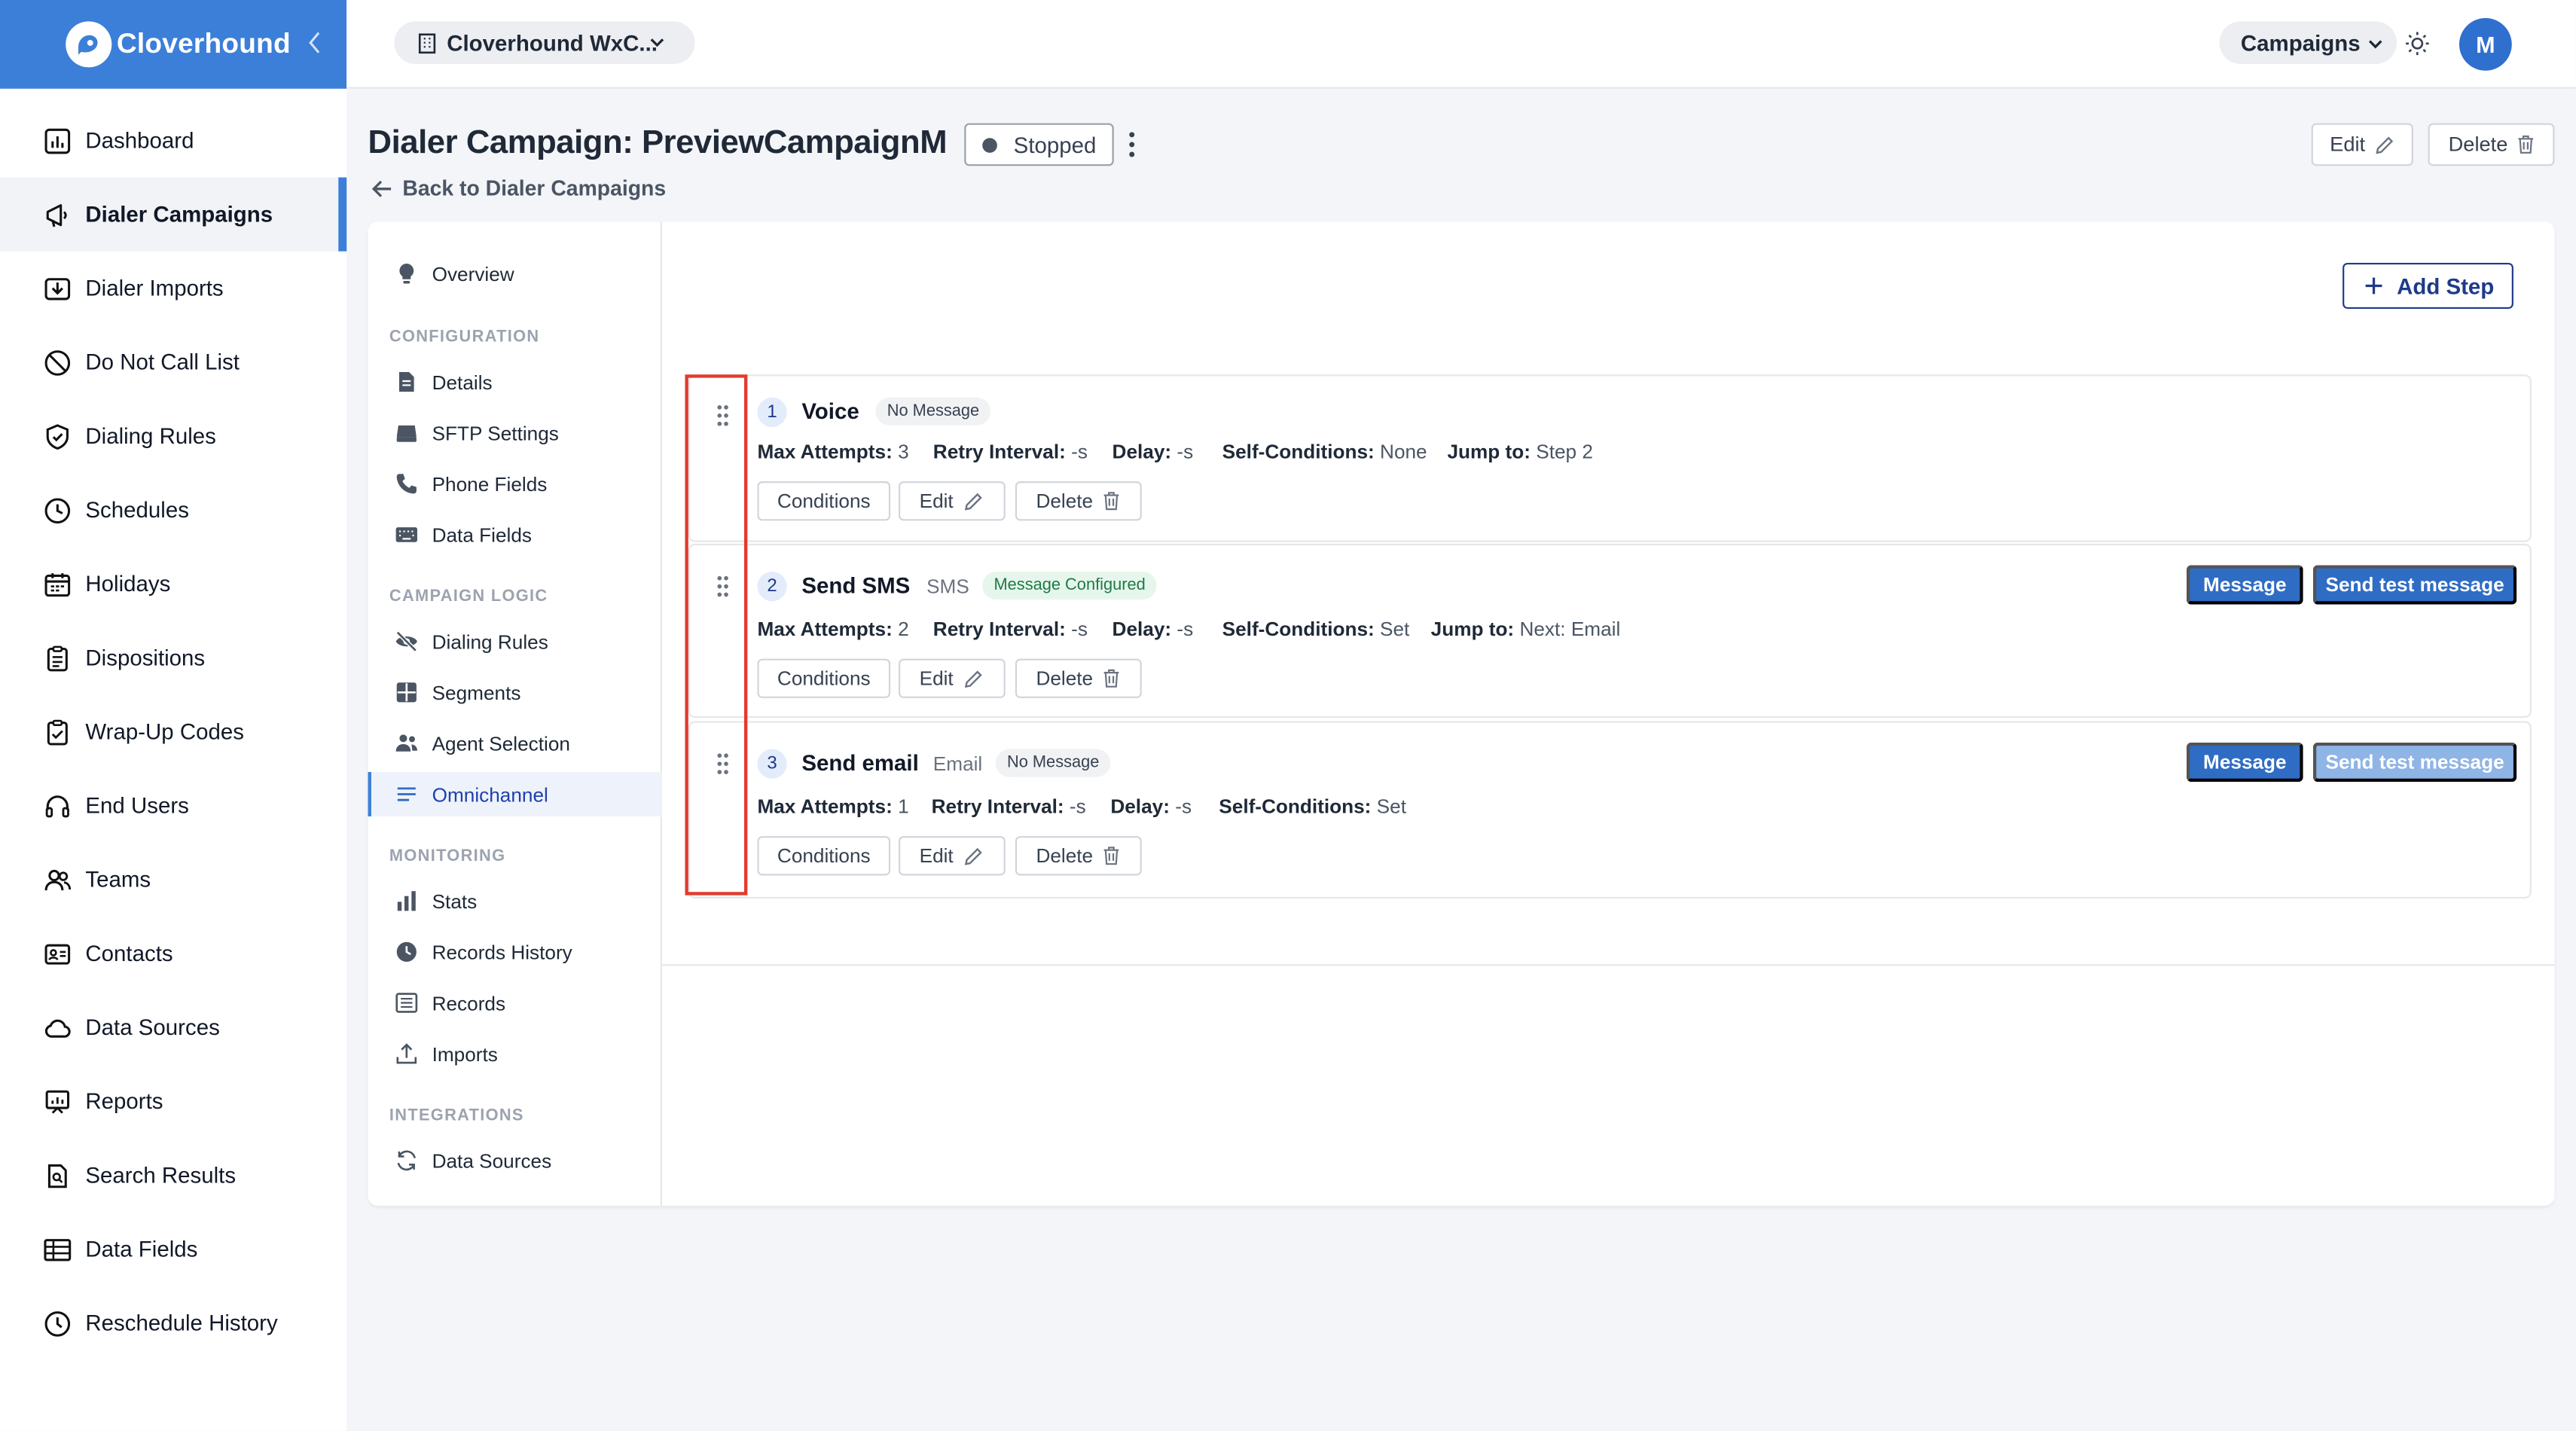  What do you see at coordinates (173, 1175) in the screenshot?
I see `sidebar-item-search-results: Search Results` at bounding box center [173, 1175].